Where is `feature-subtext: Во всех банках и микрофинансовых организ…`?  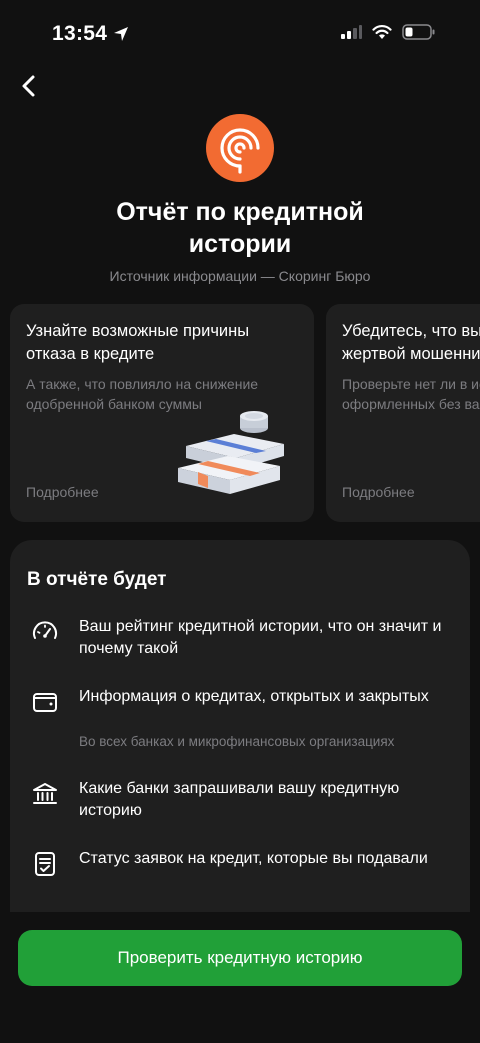 feature-subtext: Во всех банках и микрофинансовых организ… is located at coordinates (237, 741).